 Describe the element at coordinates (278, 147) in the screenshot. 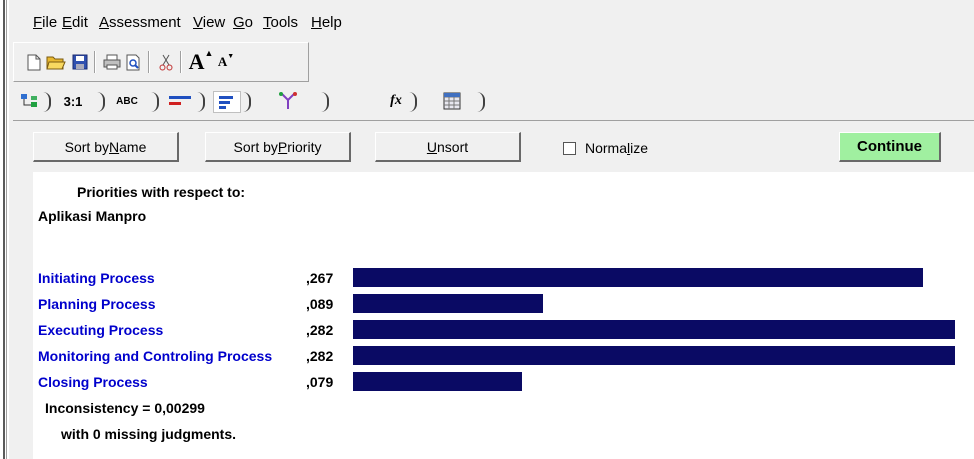

I see `sort-by-priority-button: Sort by Priority` at that location.